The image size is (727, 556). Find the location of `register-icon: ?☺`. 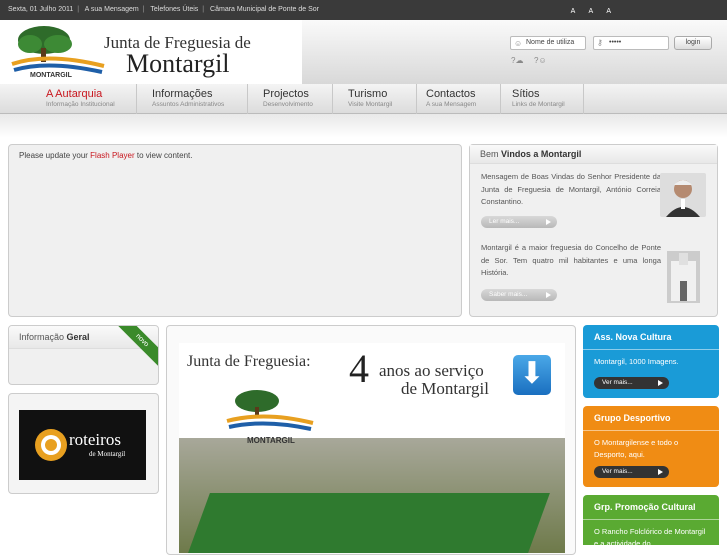

register-icon: ?☺ is located at coordinates (540, 60).